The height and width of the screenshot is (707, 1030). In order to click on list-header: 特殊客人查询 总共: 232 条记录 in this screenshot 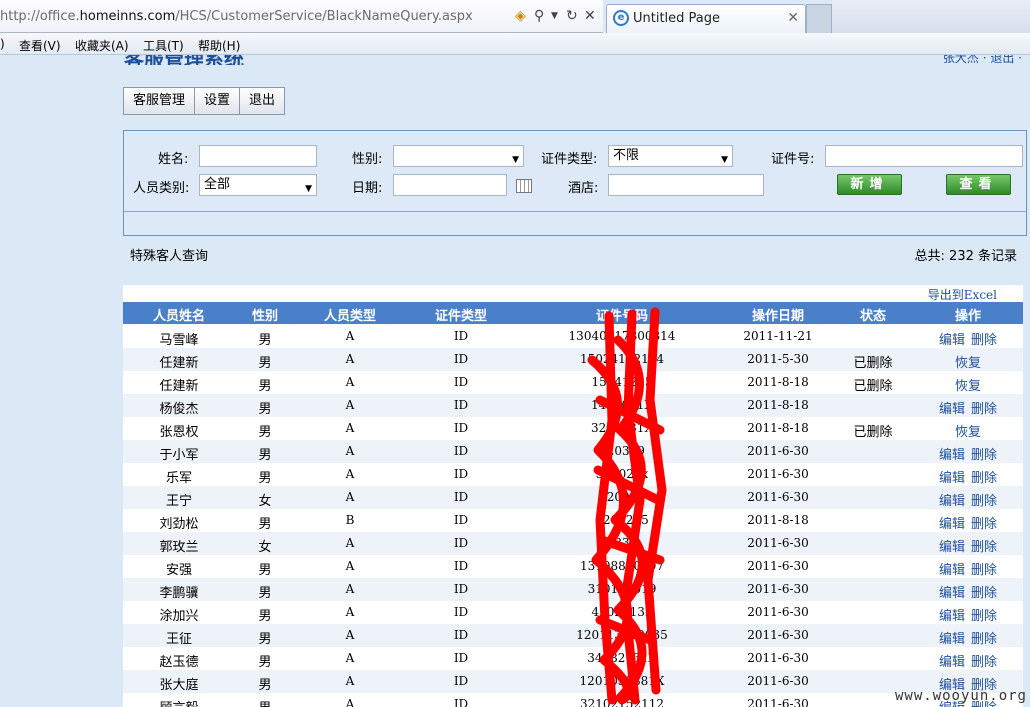, I will do `click(572, 253)`.